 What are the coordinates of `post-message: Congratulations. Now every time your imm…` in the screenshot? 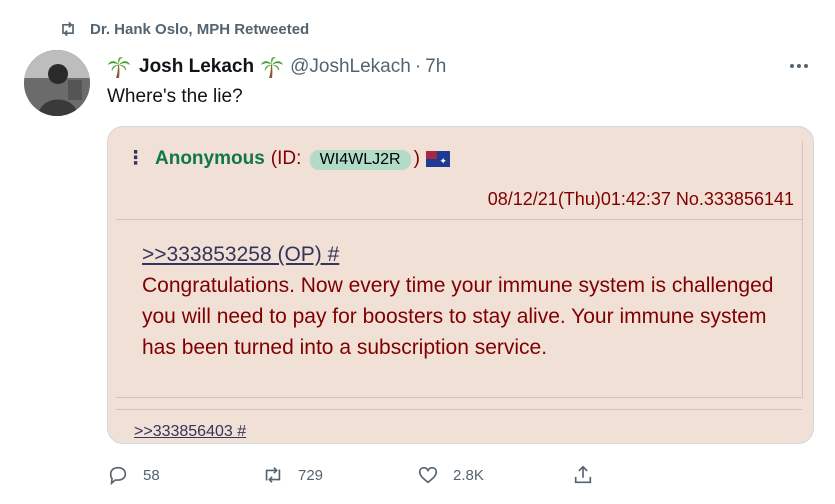 It's located at (458, 316).